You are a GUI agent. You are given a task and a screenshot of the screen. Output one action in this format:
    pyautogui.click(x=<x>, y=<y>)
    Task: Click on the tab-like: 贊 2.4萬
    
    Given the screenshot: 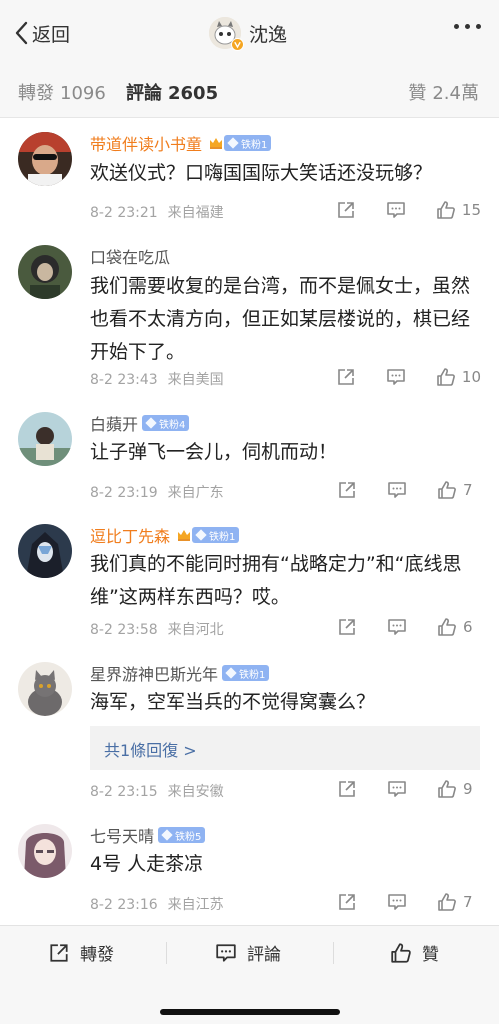 What is the action you would take?
    pyautogui.click(x=443, y=92)
    